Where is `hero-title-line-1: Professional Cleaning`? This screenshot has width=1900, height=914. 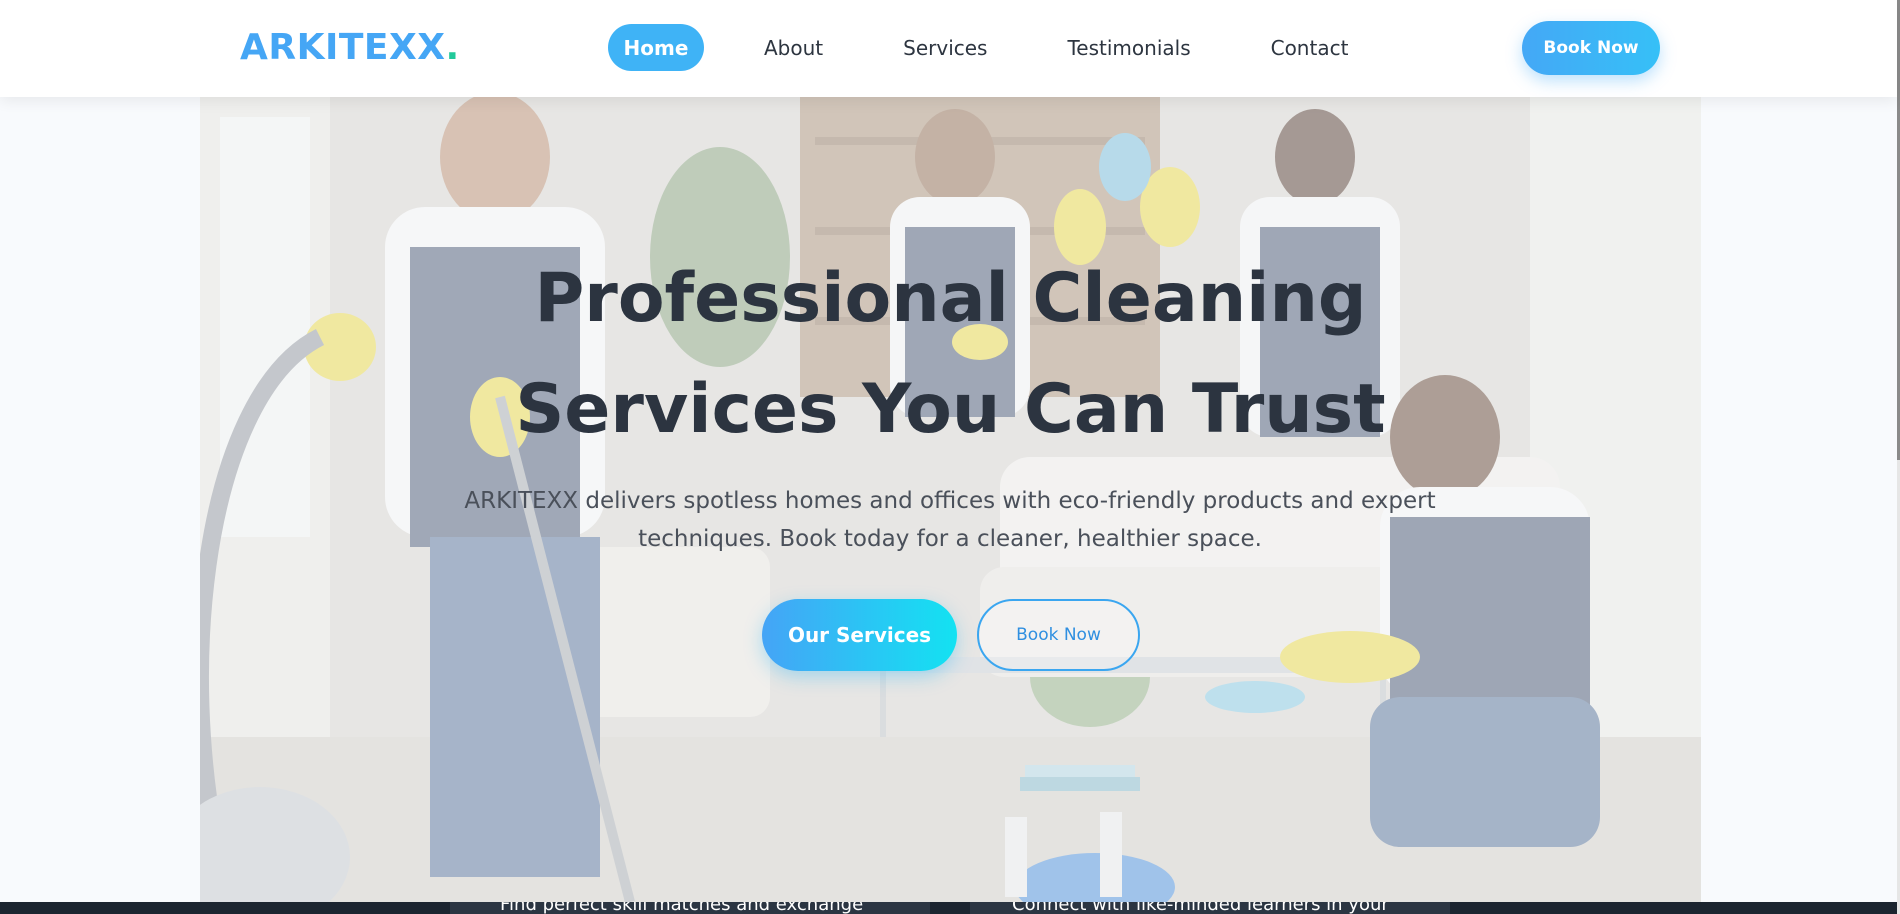
hero-title-line-1: Professional Cleaning is located at coordinates (950, 298).